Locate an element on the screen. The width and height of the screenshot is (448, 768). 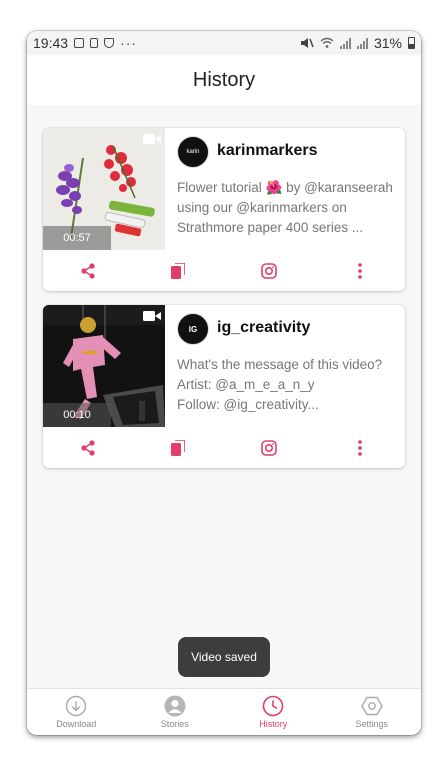
username: karinmarkers is located at coordinates (267, 151).